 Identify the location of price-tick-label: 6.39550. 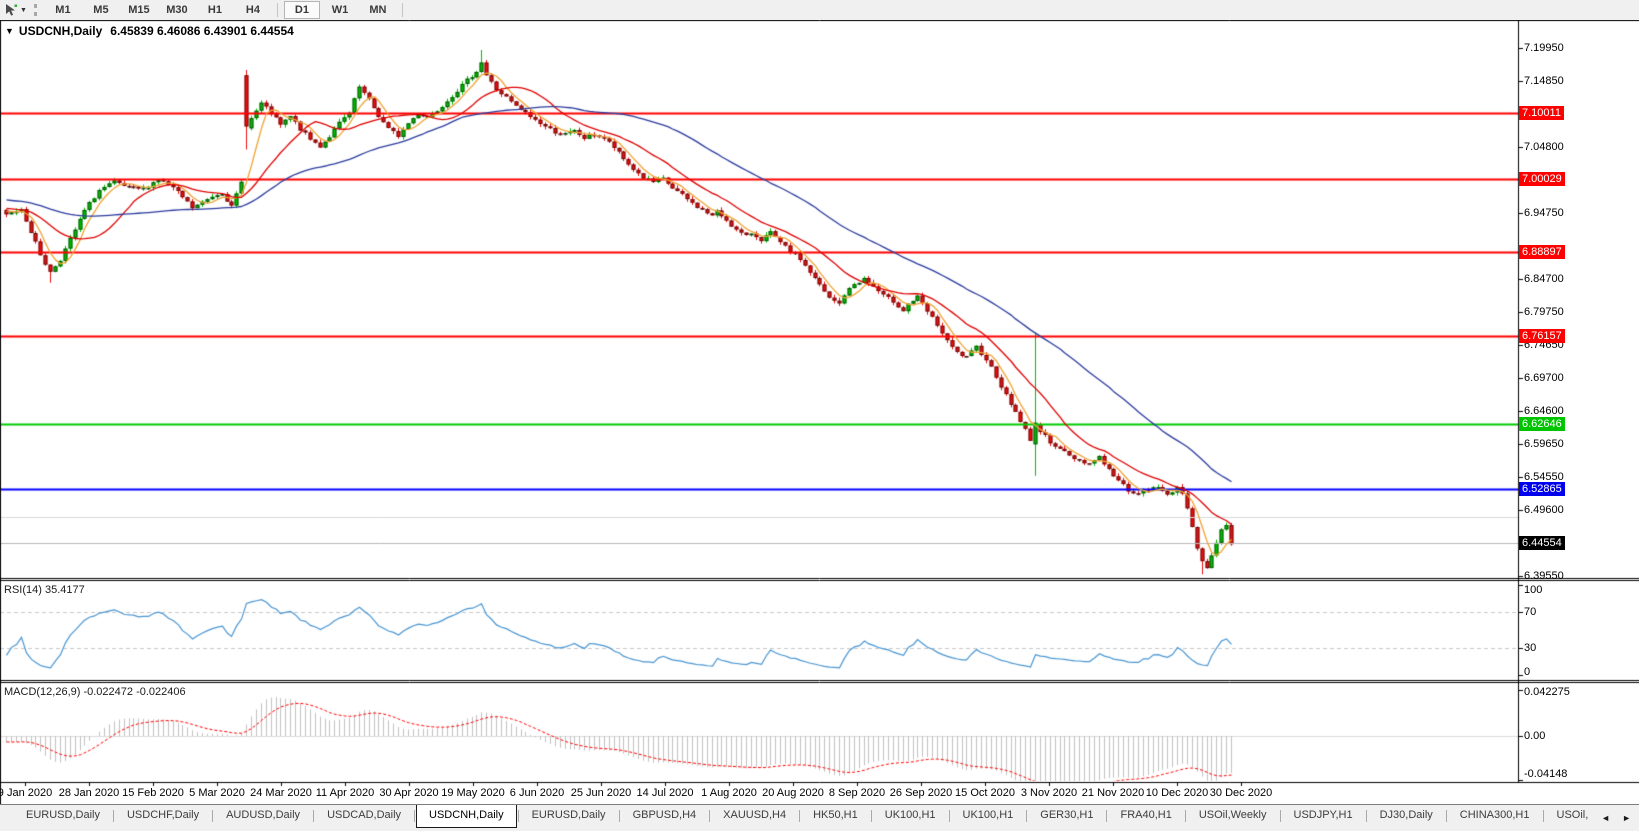
(1544, 576).